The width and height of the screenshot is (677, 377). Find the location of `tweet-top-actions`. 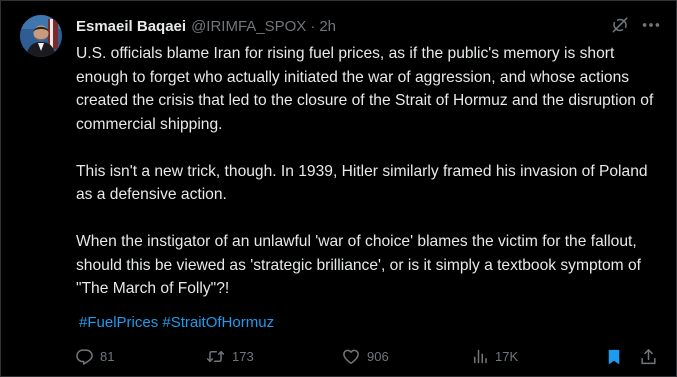

tweet-top-actions is located at coordinates (636, 25).